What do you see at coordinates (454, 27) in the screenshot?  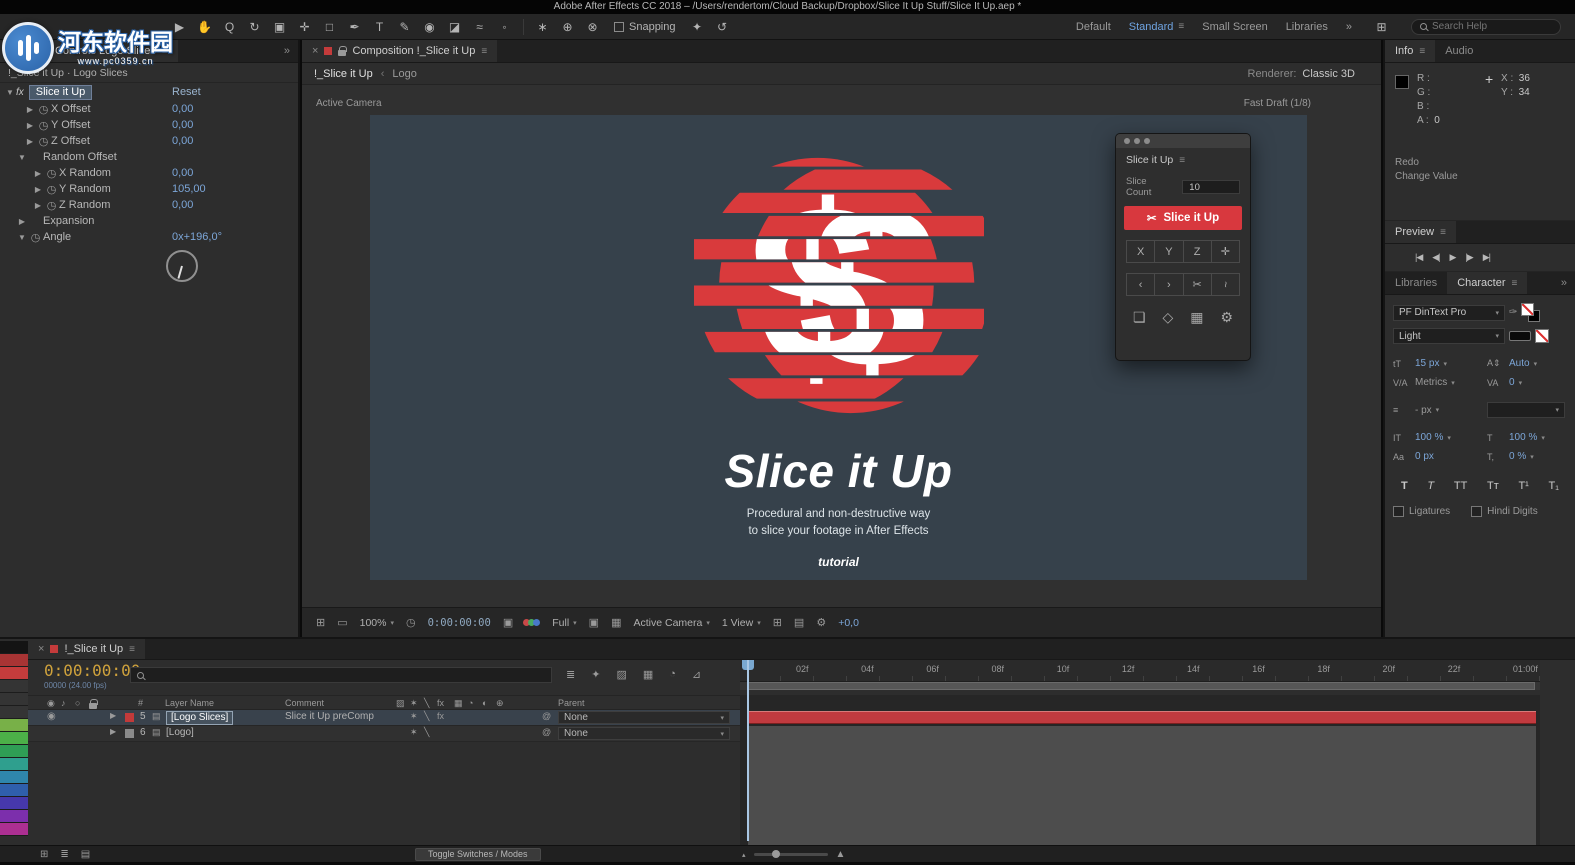 I see `eraser-tool-button: ◪` at bounding box center [454, 27].